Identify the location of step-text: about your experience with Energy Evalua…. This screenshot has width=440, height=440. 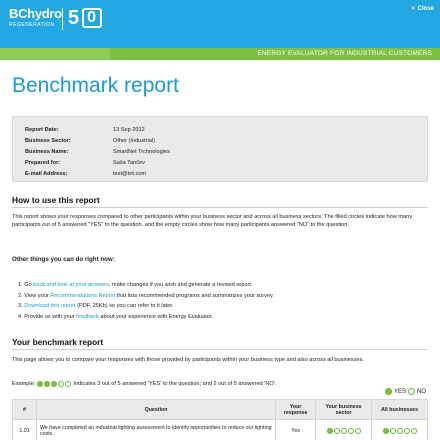
(155, 316).